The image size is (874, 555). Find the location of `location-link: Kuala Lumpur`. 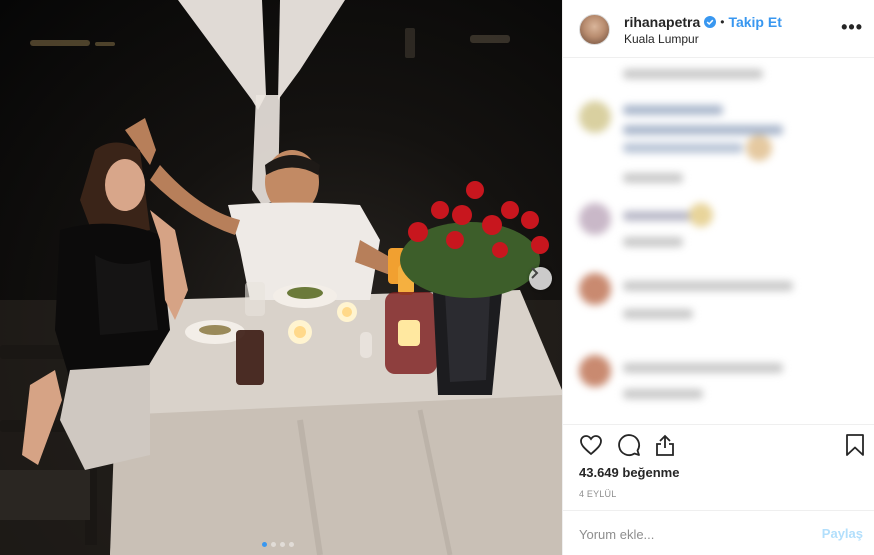

location-link: Kuala Lumpur is located at coordinates (661, 39).